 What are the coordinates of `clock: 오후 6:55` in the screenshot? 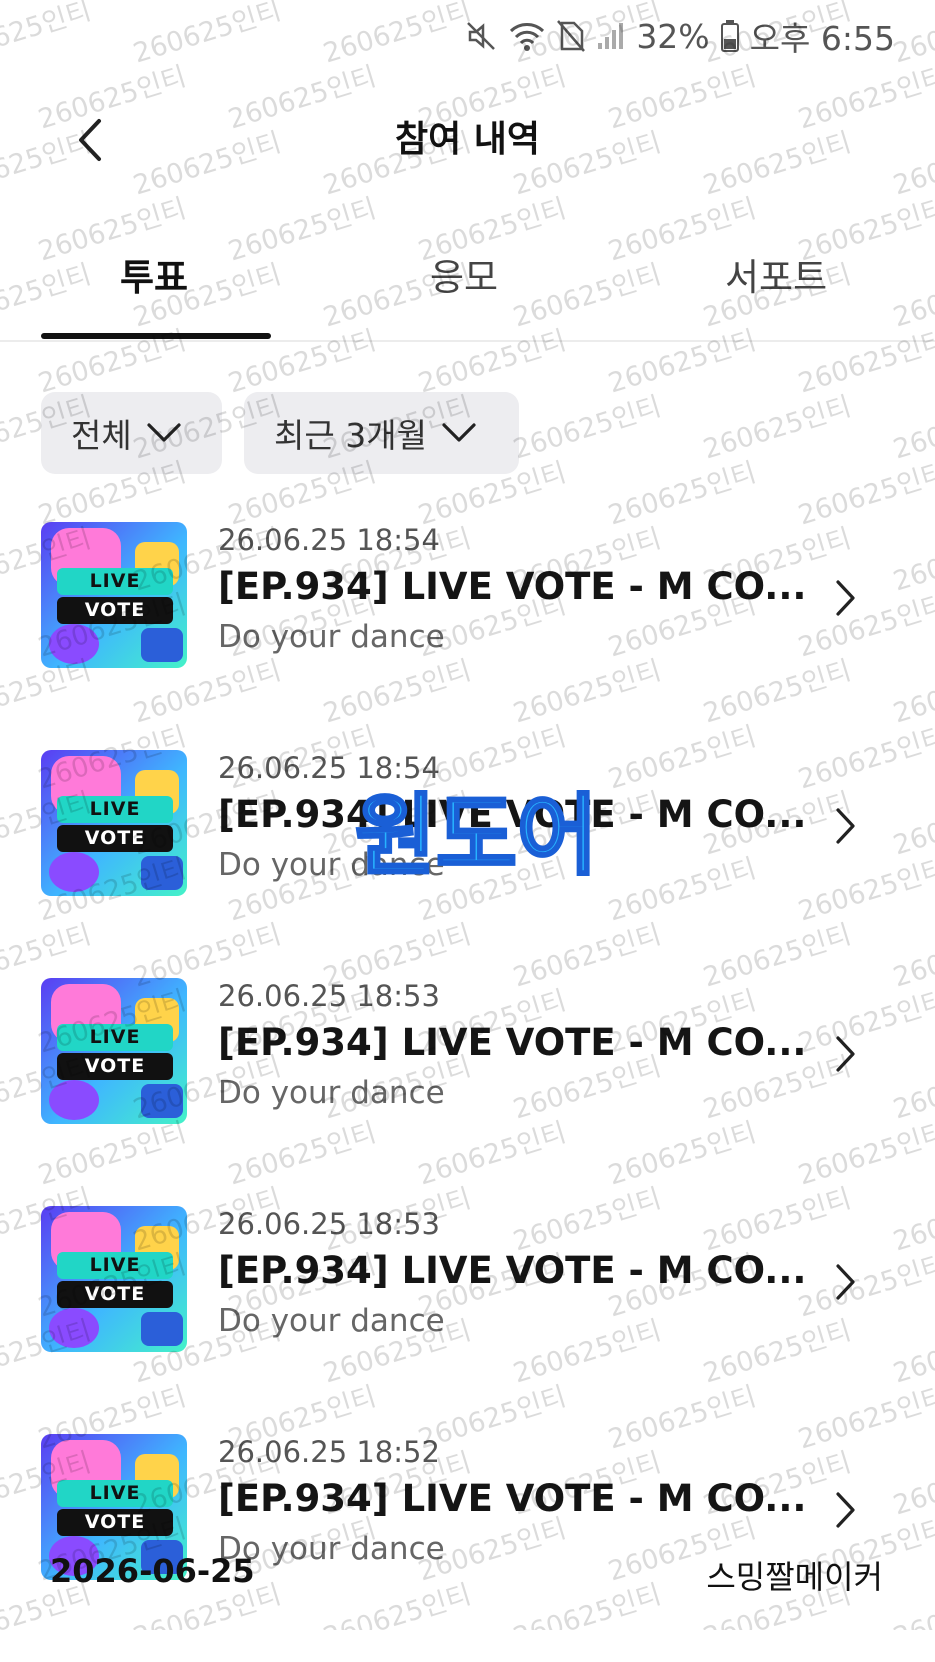 It's located at (822, 38).